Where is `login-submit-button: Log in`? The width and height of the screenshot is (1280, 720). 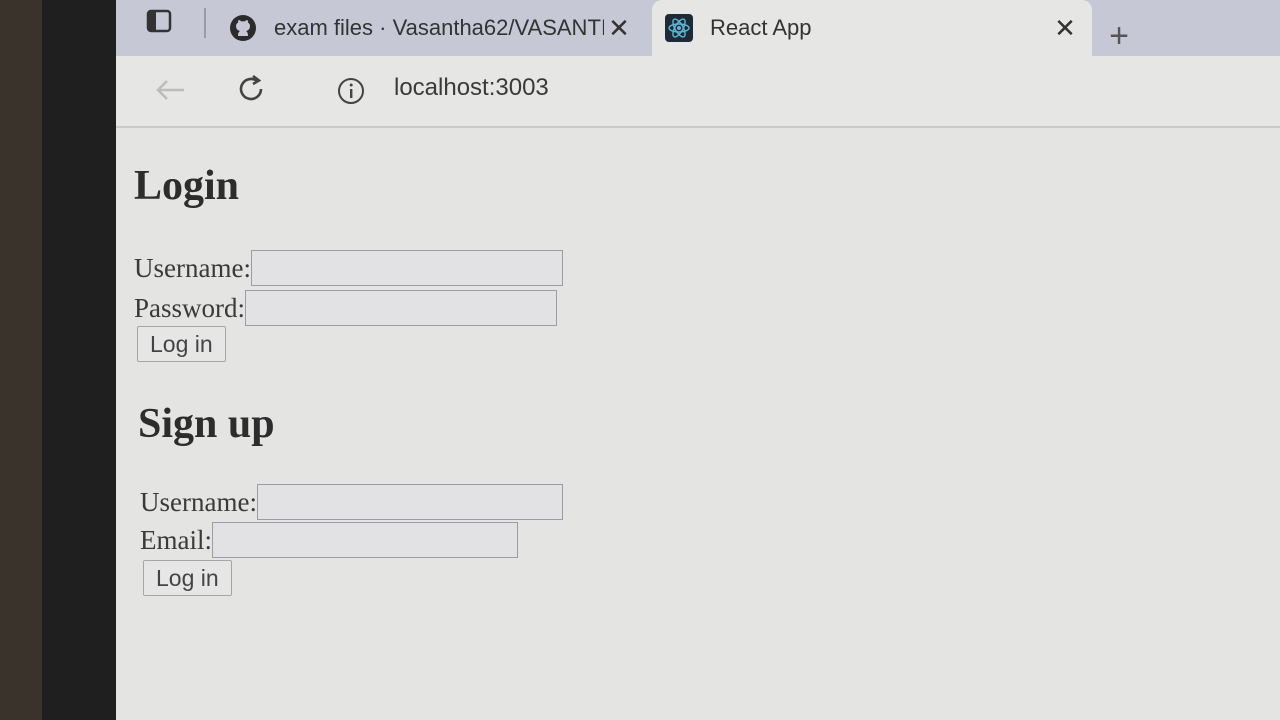 login-submit-button: Log in is located at coordinates (181, 344).